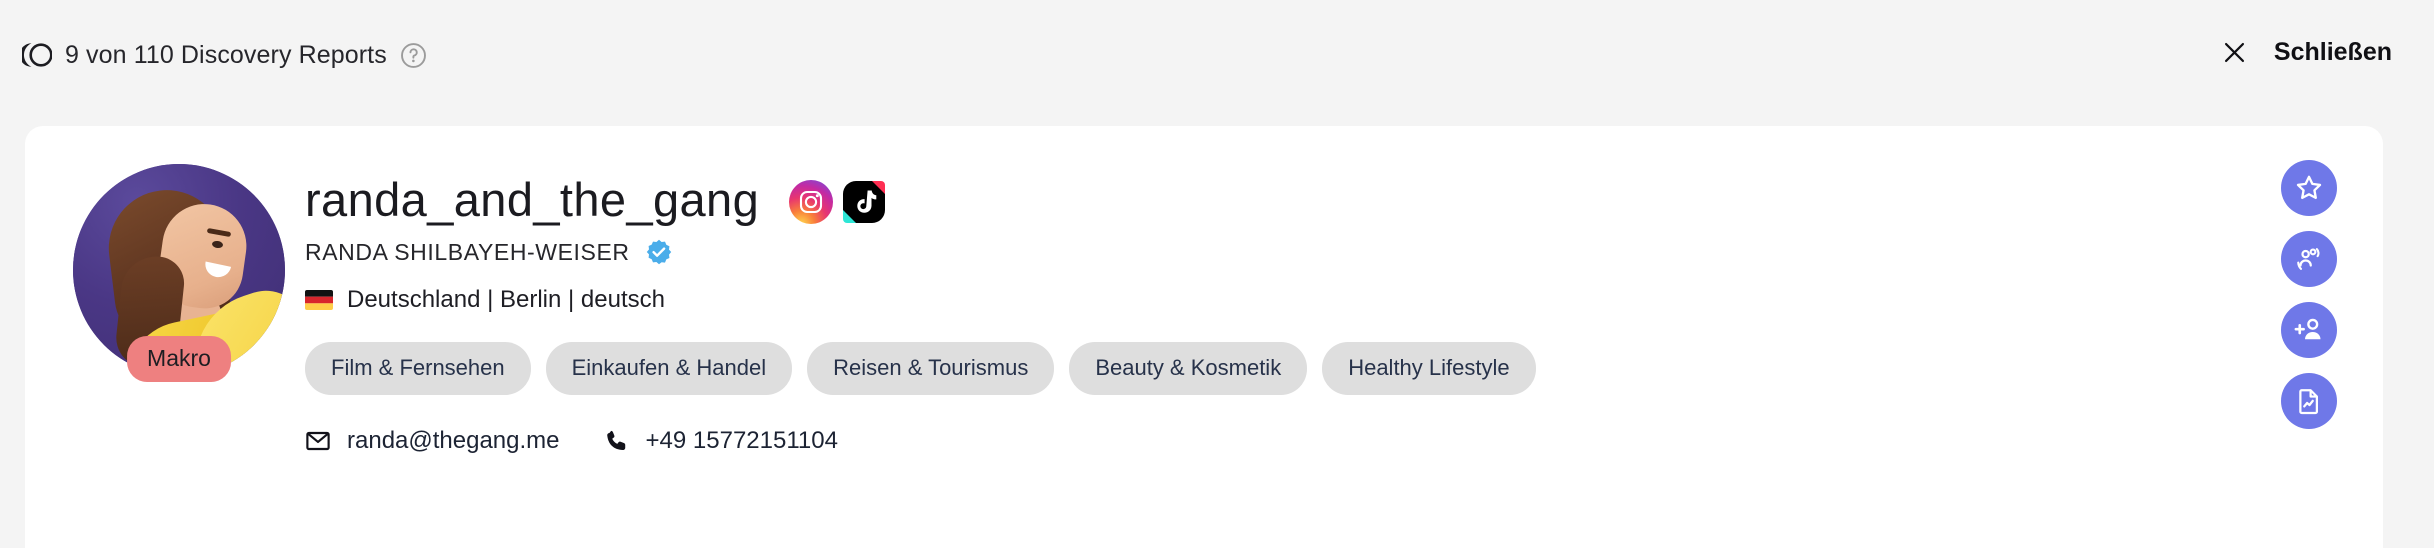 This screenshot has width=2434, height=548. What do you see at coordinates (837, 201) in the screenshot?
I see `social-links` at bounding box center [837, 201].